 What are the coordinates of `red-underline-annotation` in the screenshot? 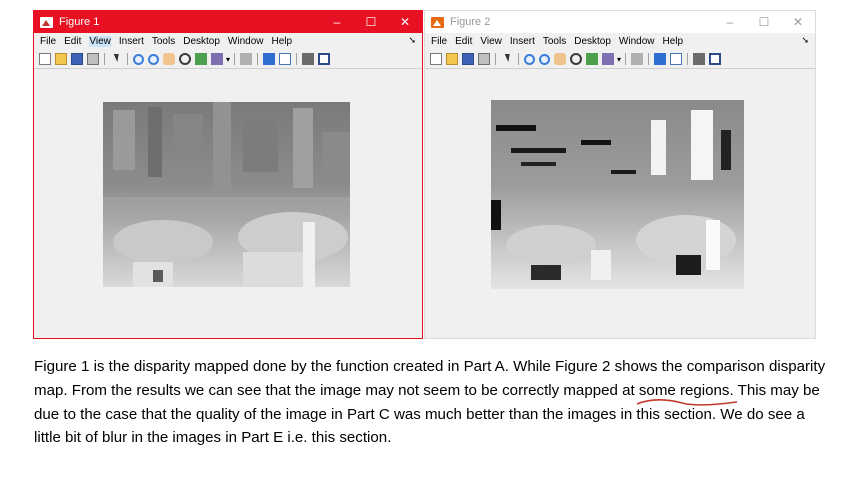 It's located at (686, 402).